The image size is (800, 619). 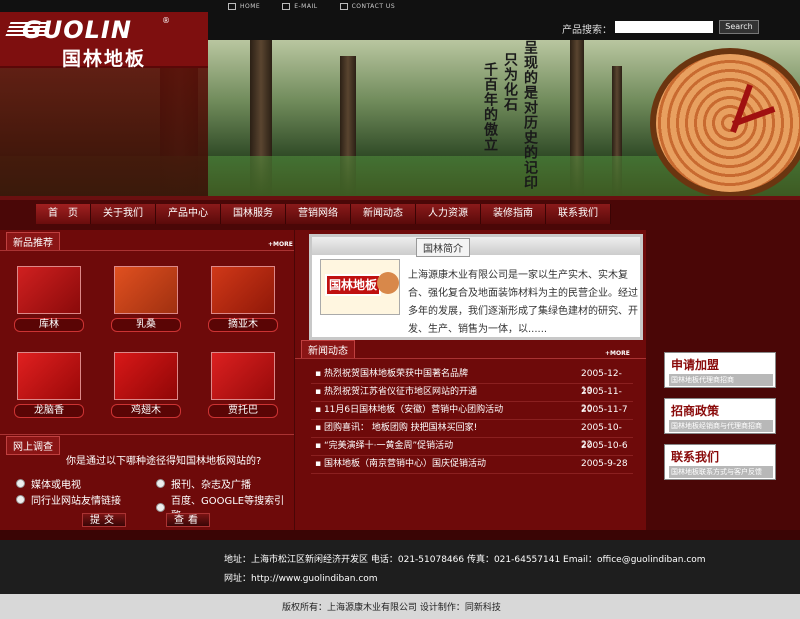 What do you see at coordinates (383, 214) in the screenshot?
I see `nav-news: 新闻动态` at bounding box center [383, 214].